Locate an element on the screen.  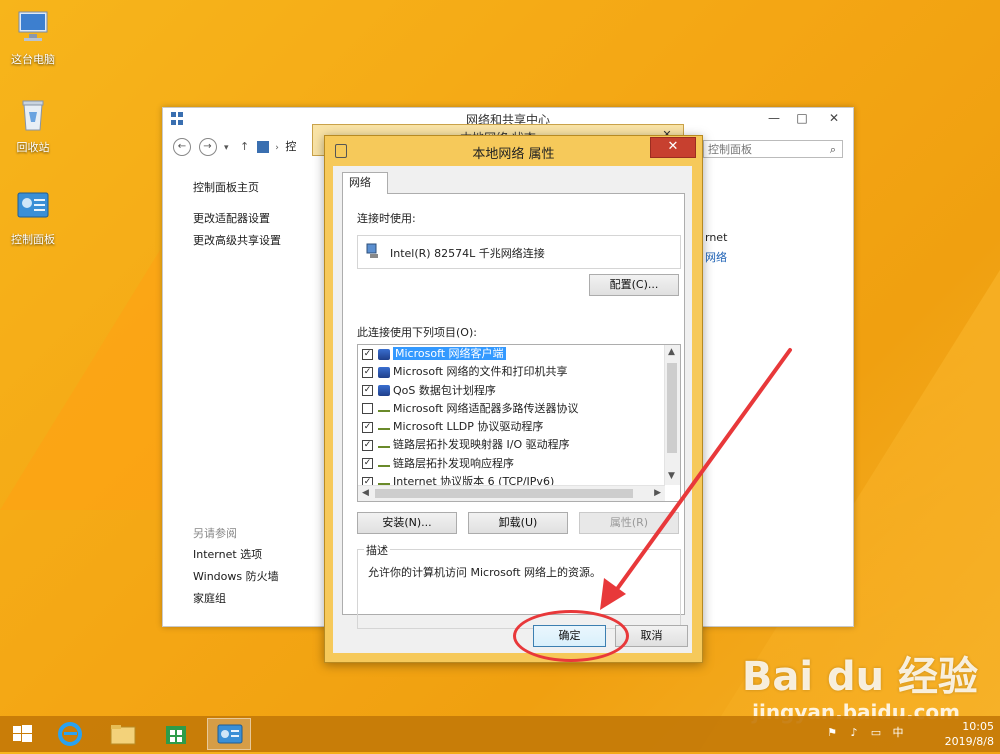
speaker-icon: ♪ is located at coordinates (854, 733).